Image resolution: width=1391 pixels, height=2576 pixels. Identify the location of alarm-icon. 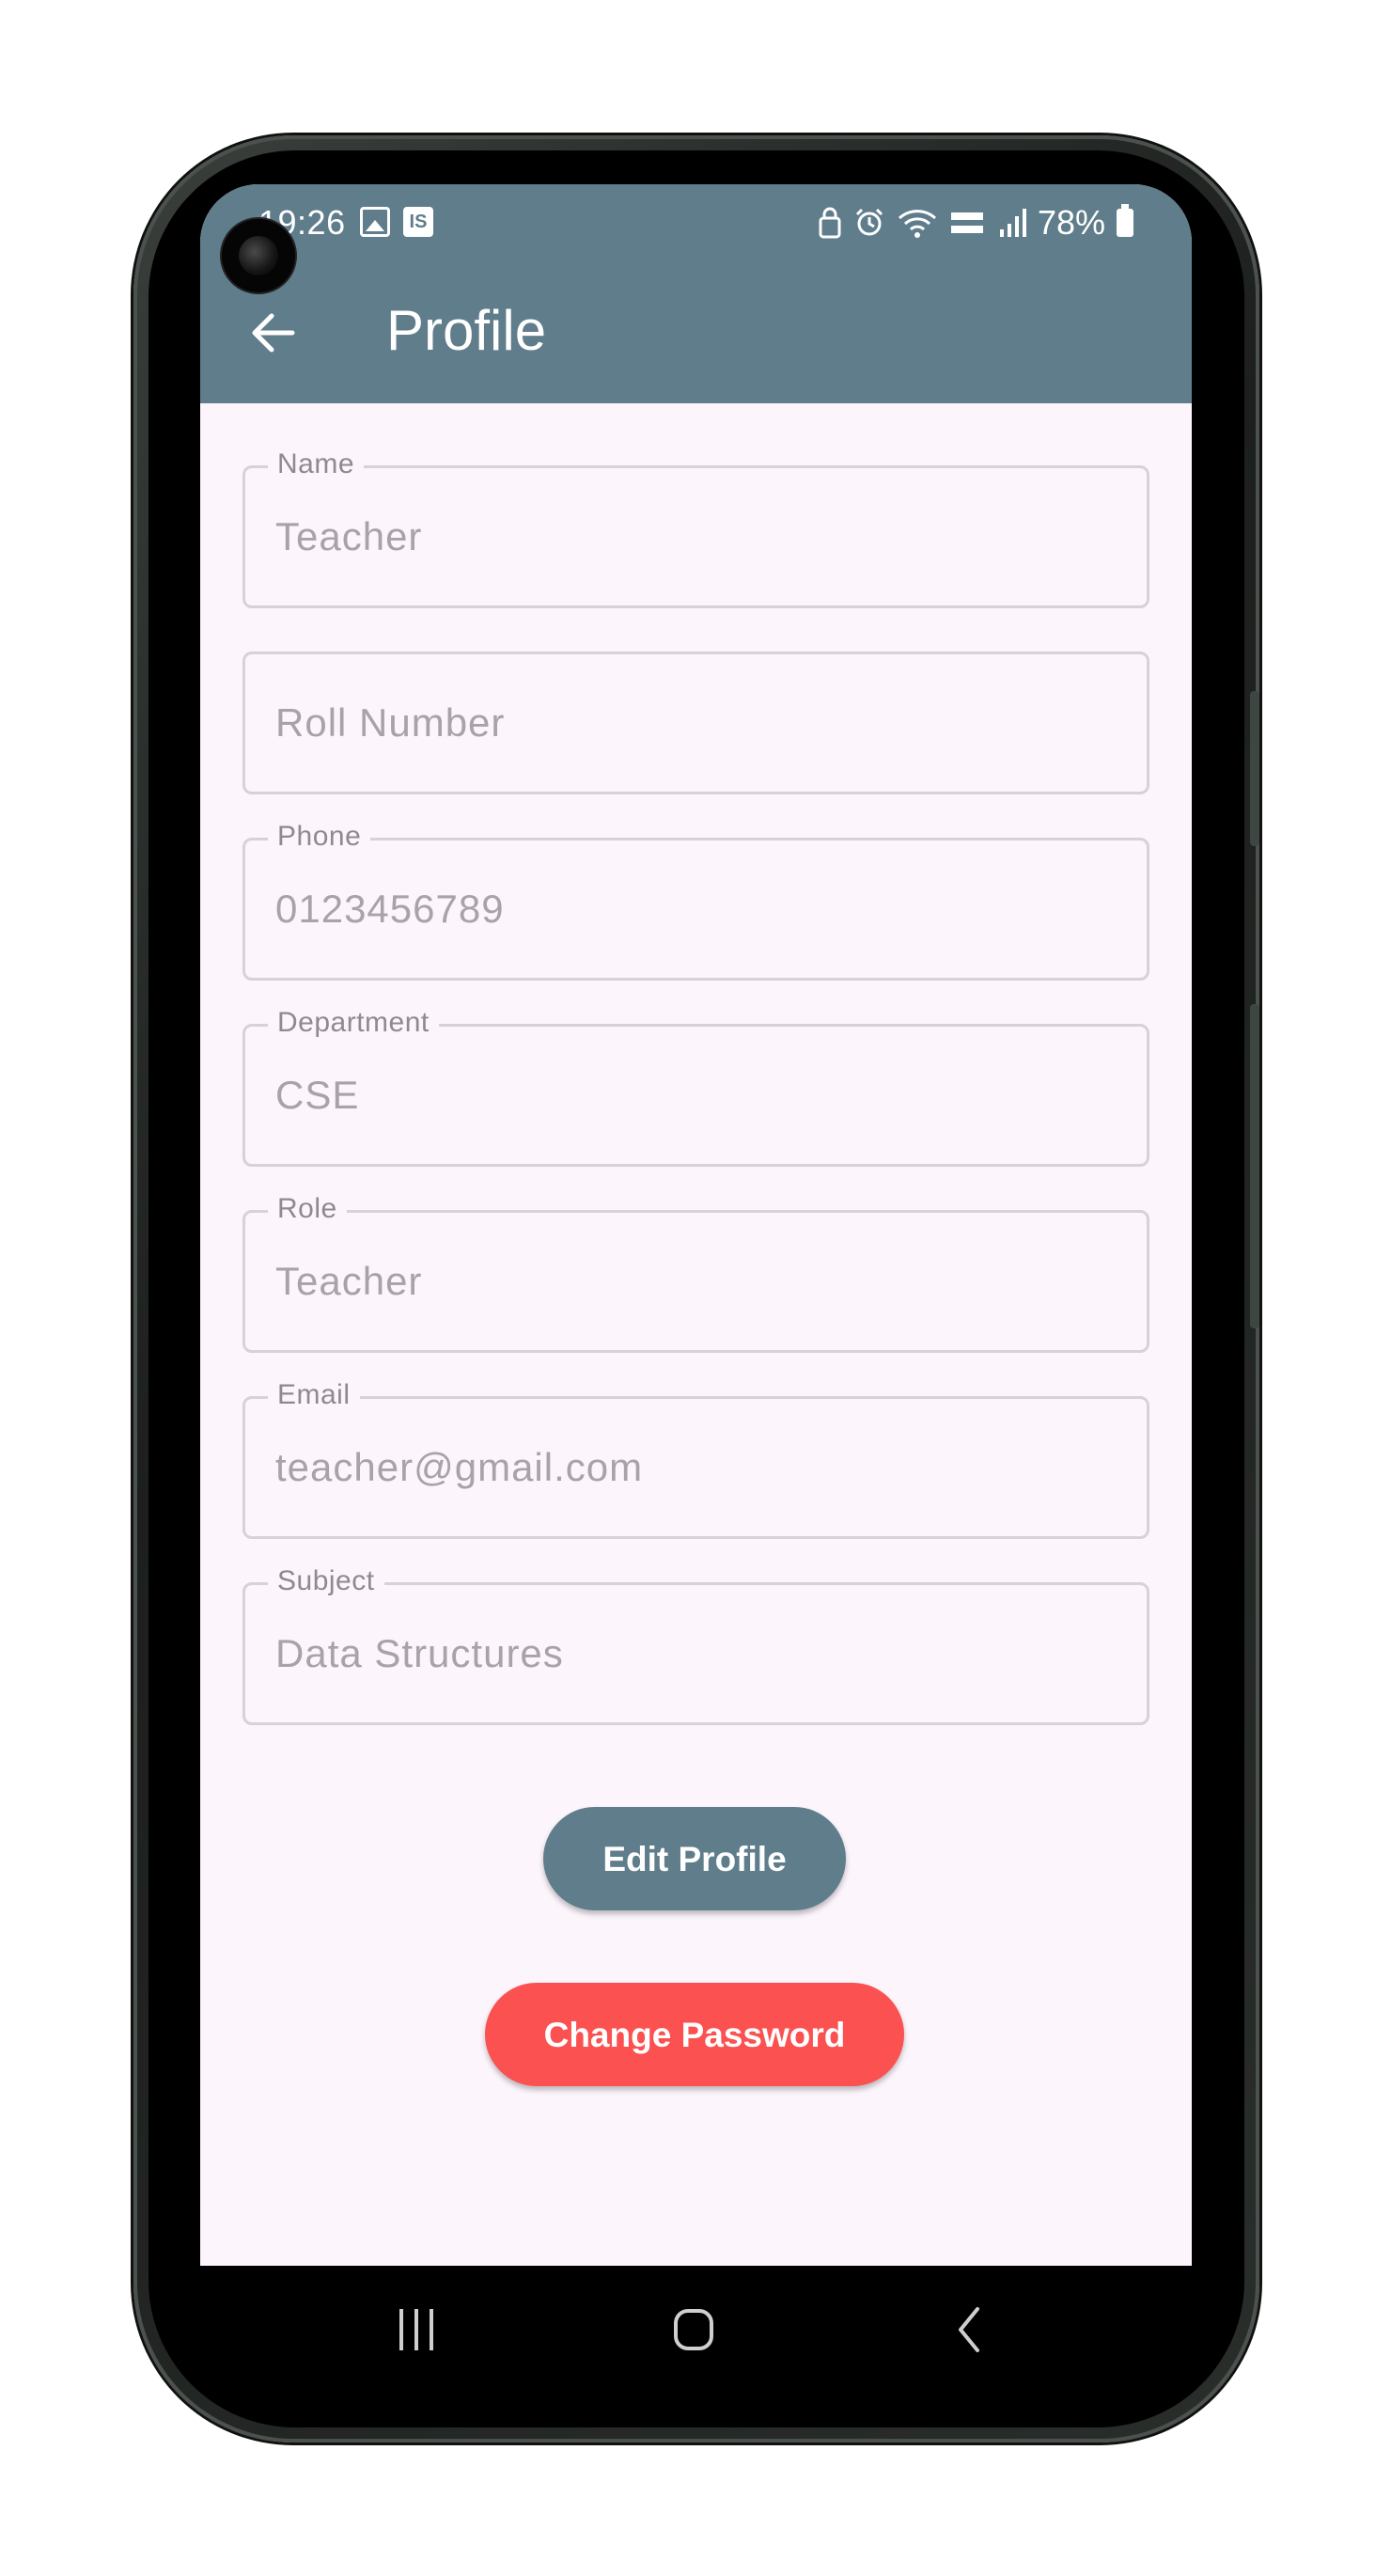
(869, 222).